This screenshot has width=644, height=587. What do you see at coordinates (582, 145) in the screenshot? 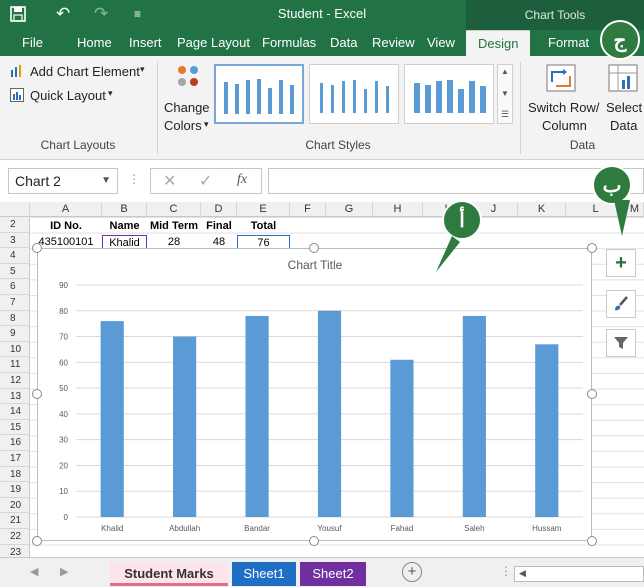
I see `group-data: Data` at bounding box center [582, 145].